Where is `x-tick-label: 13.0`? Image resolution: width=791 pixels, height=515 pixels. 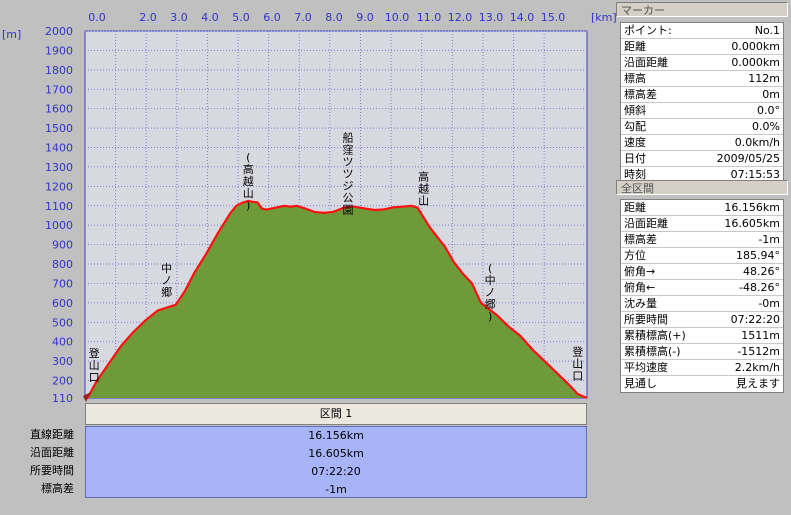
x-tick-label: 13.0 is located at coordinates (491, 17).